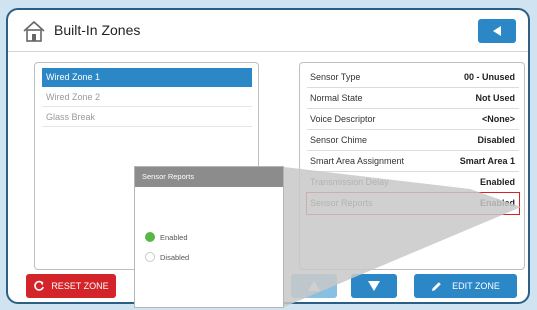 The image size is (537, 310). Describe the element at coordinates (487, 161) in the screenshot. I see `property-value: Smart Area 1` at that location.